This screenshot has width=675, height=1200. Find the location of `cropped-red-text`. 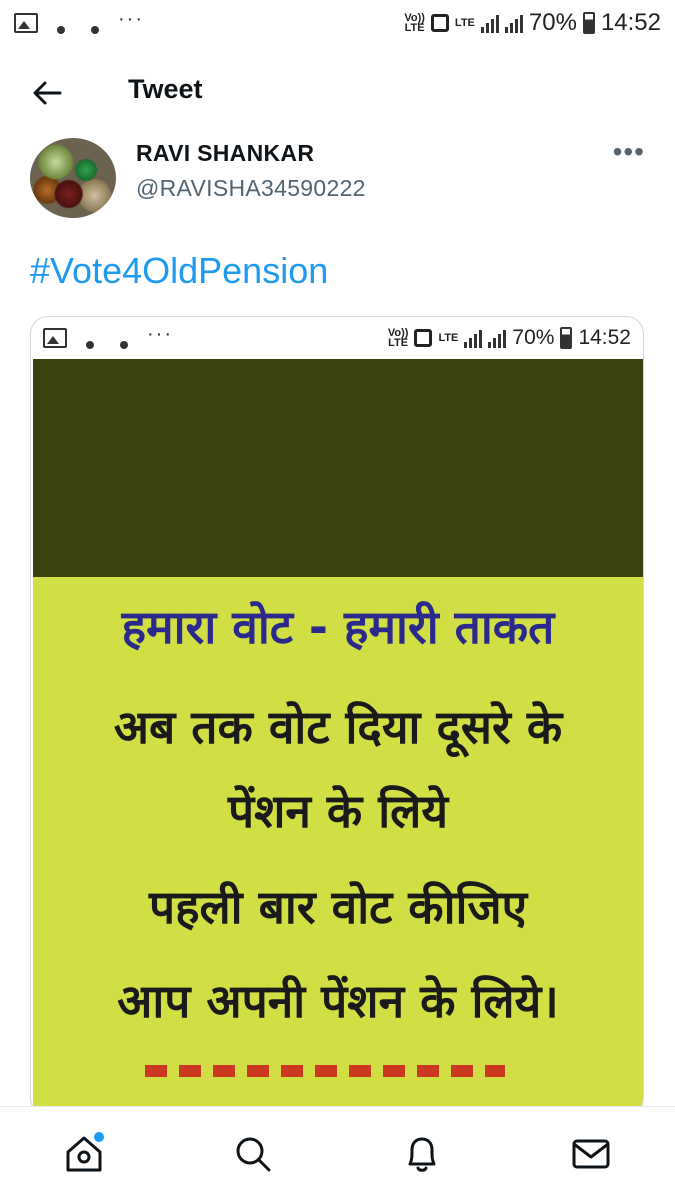

cropped-red-text is located at coordinates (325, 1071).